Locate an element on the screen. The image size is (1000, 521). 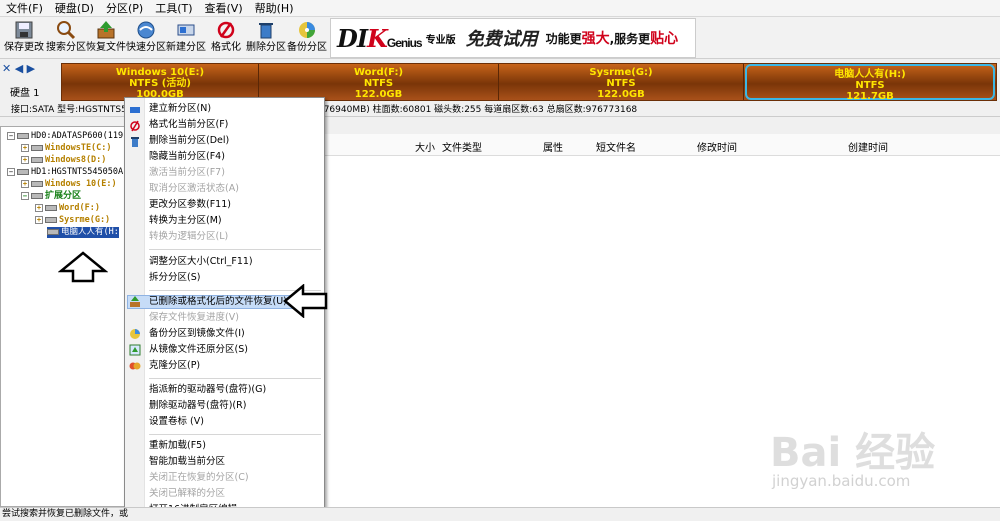
save-changes-button: 保存更改 is located at coordinates (24, 38).